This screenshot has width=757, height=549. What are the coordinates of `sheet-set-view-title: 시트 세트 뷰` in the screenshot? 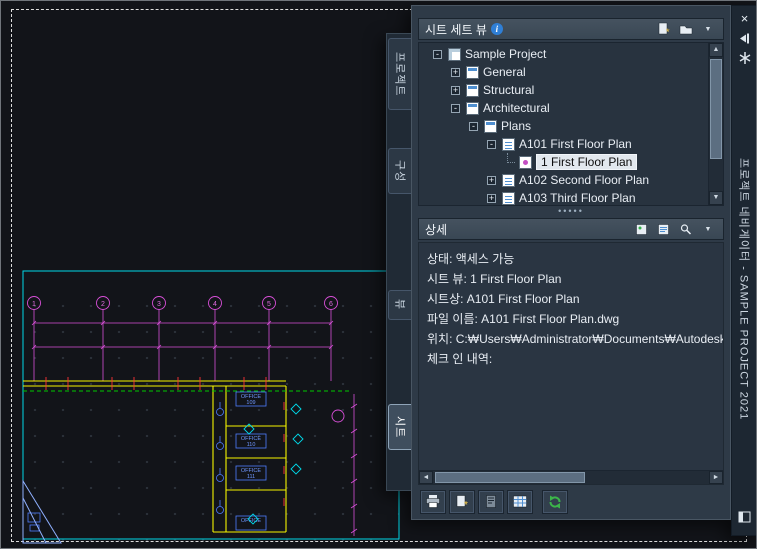 It's located at (456, 29).